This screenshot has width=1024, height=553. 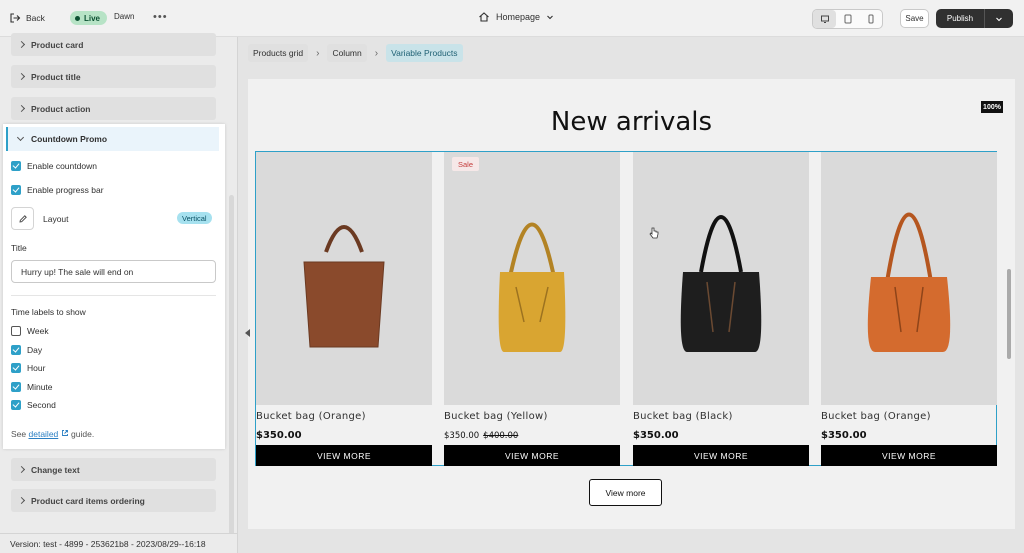 What do you see at coordinates (22, 218) in the screenshot?
I see `pencil-icon` at bounding box center [22, 218].